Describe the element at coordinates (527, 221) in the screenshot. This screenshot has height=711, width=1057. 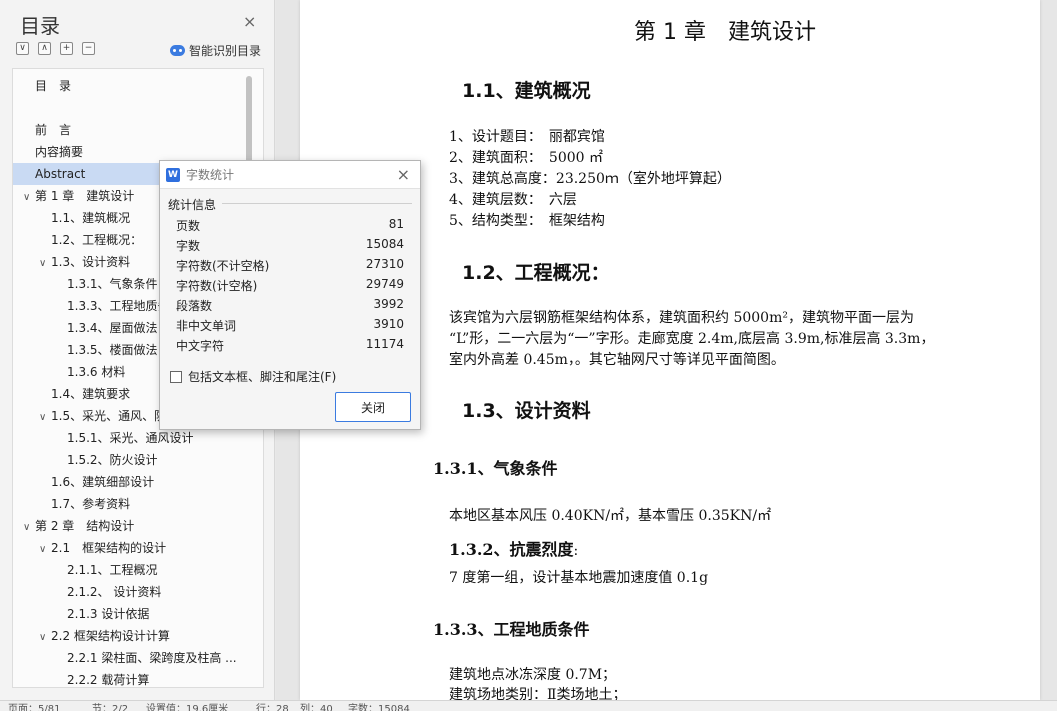
I see `list-item: 5、结构类型： 框架结构` at that location.